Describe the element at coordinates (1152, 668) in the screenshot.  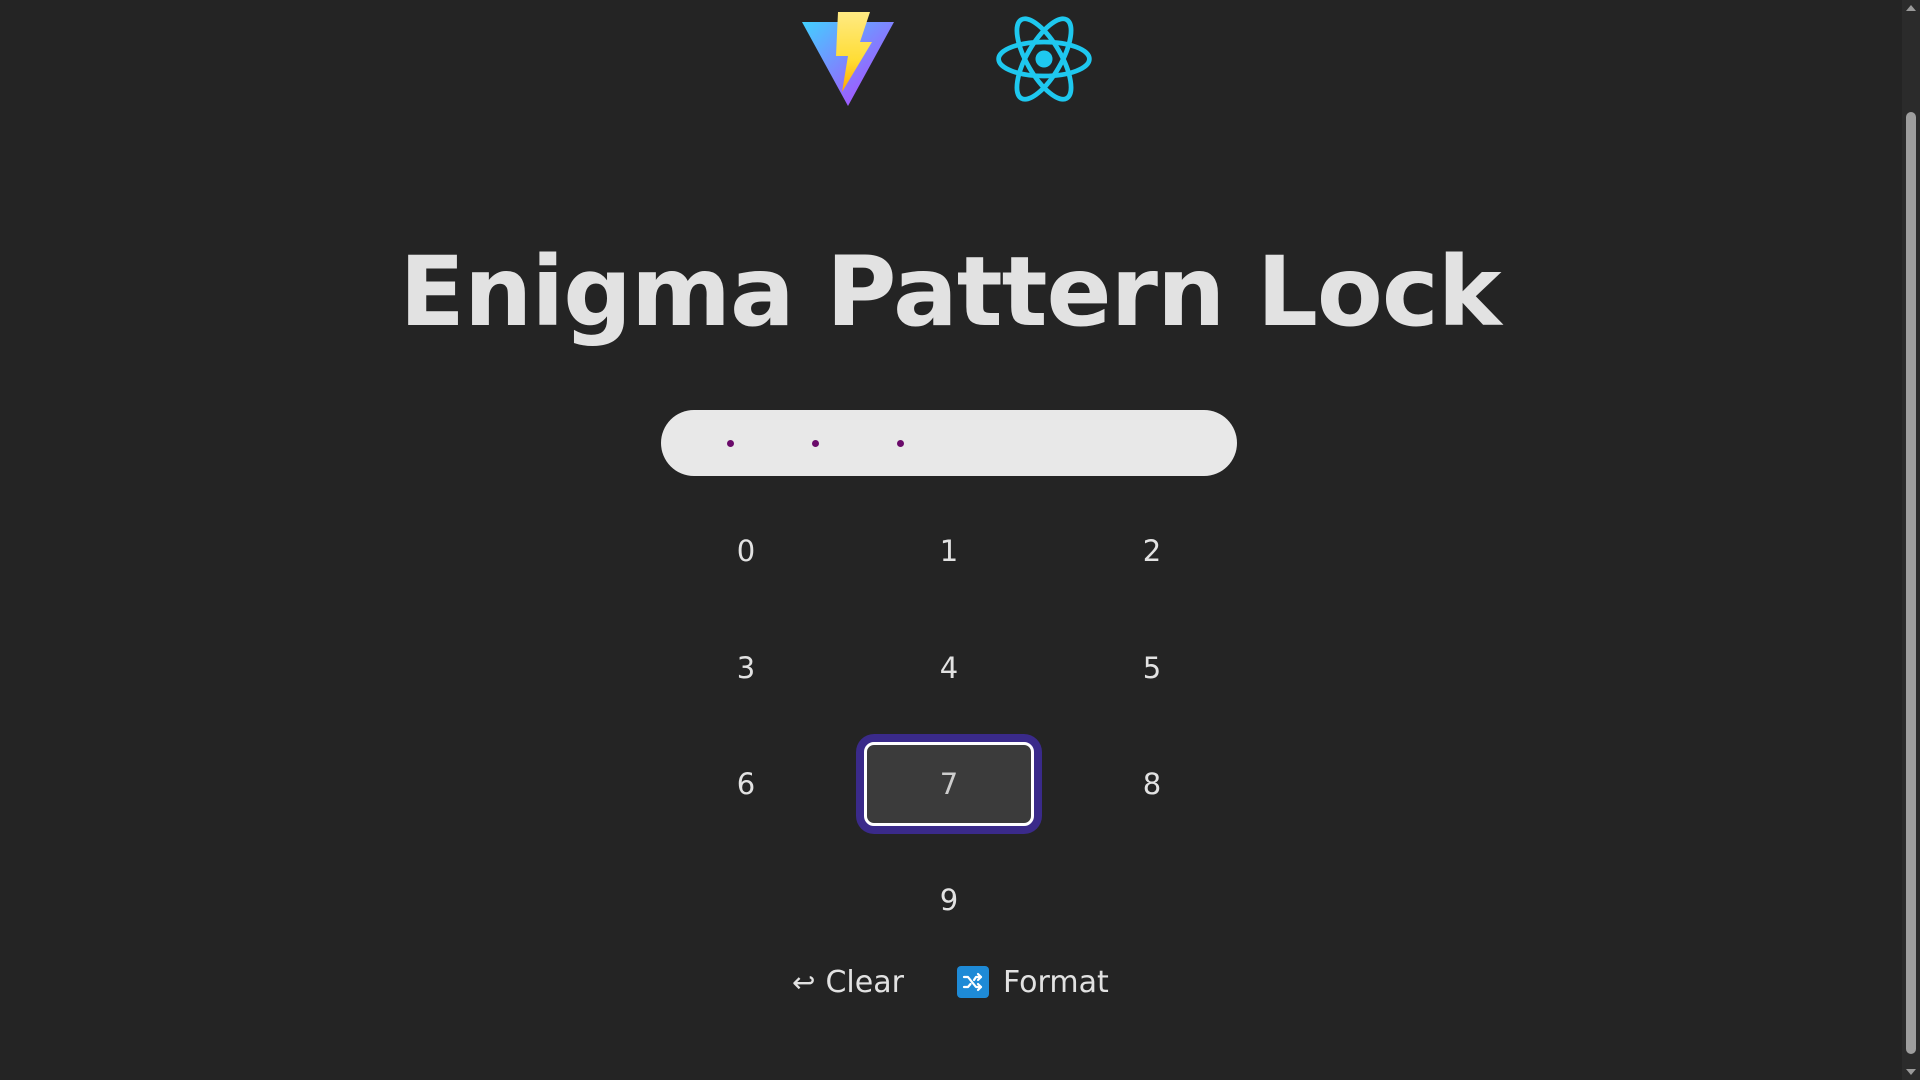
I see `key-5: 5` at that location.